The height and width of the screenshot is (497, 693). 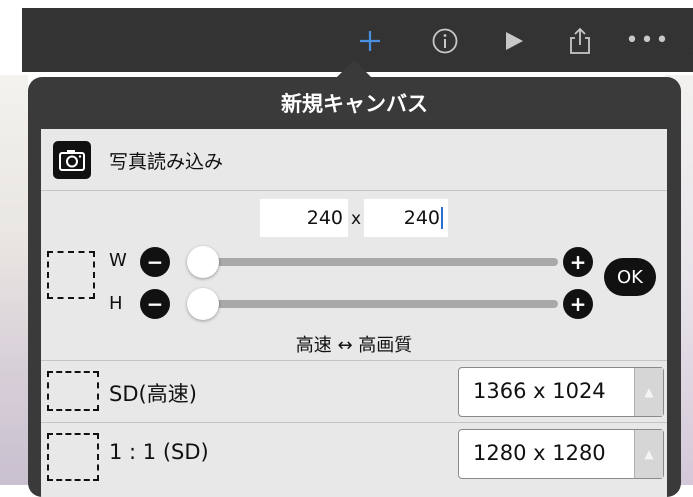 I want to click on h-label: H, so click(x=116, y=303).